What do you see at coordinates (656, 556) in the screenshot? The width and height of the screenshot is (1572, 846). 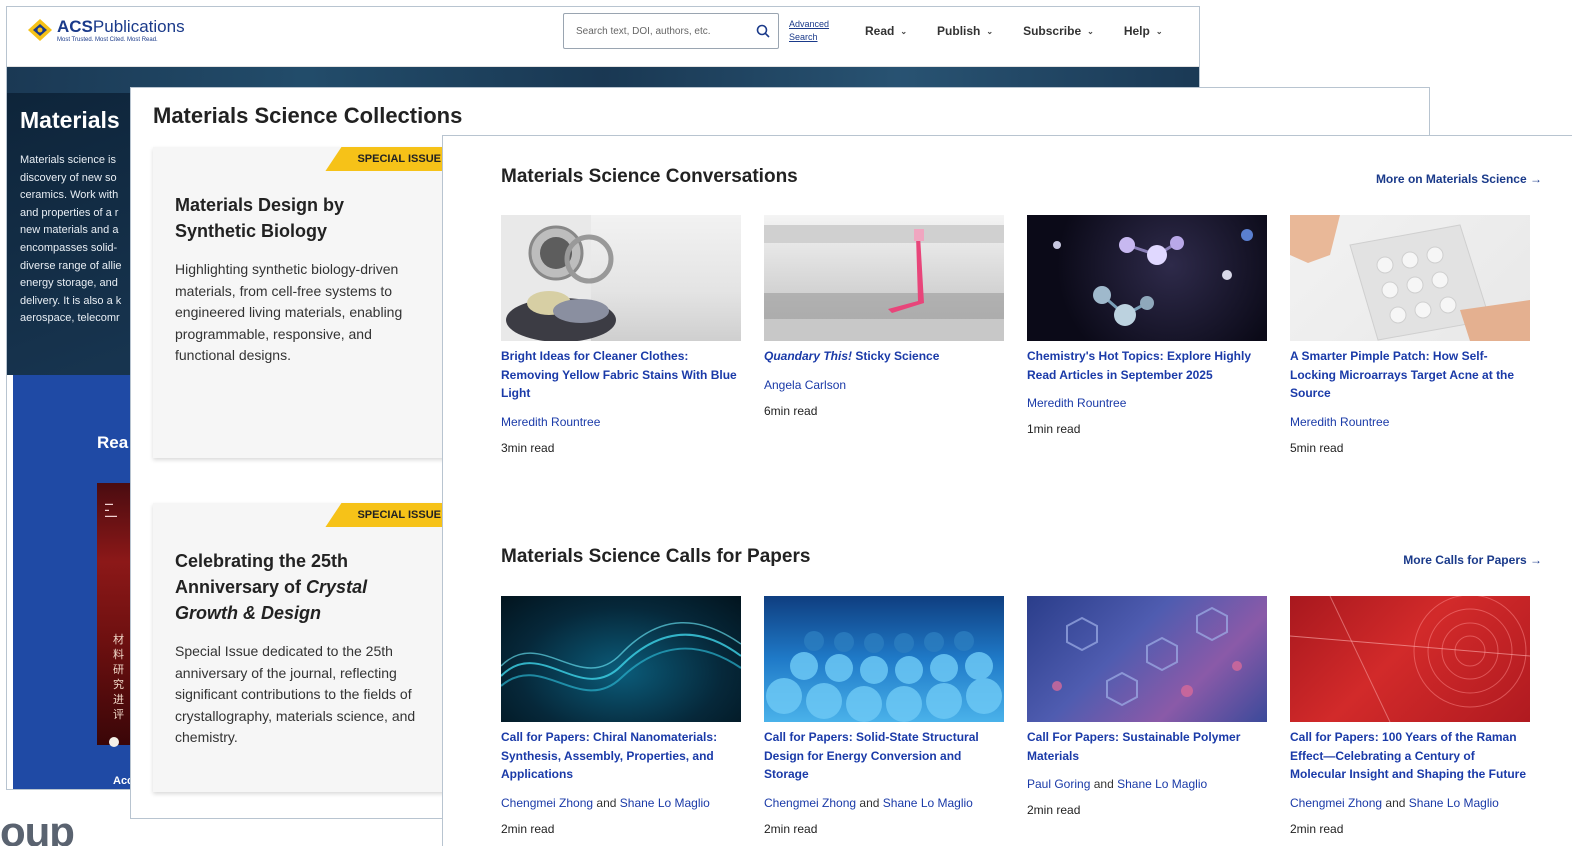 I see `calls-title: Materials Science Calls for Papers` at bounding box center [656, 556].